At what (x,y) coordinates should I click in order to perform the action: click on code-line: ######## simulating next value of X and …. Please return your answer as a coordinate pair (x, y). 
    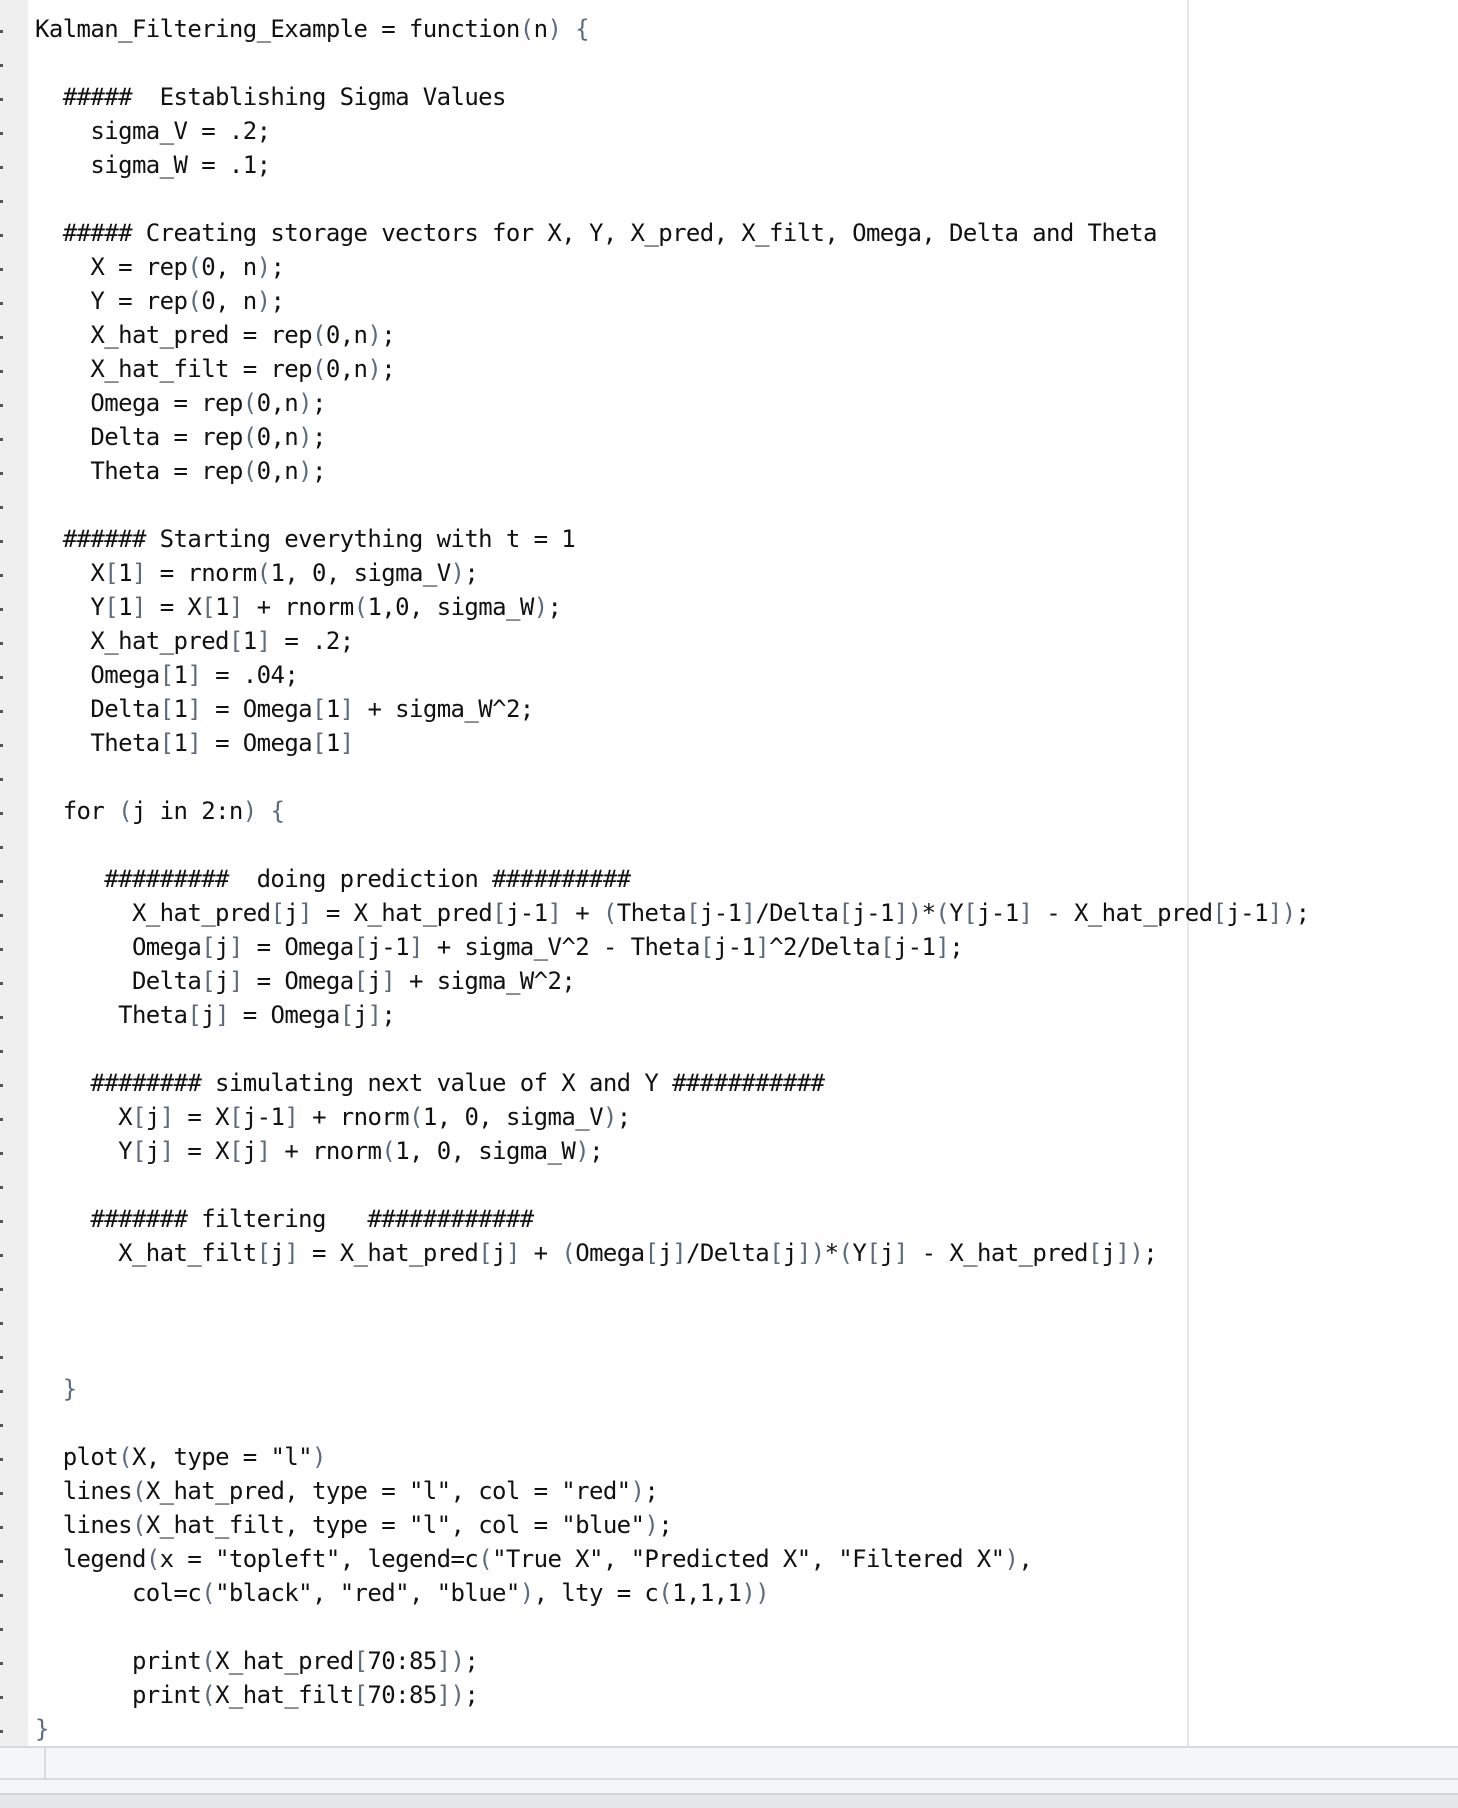
    Looking at the image, I should click on (746, 1083).